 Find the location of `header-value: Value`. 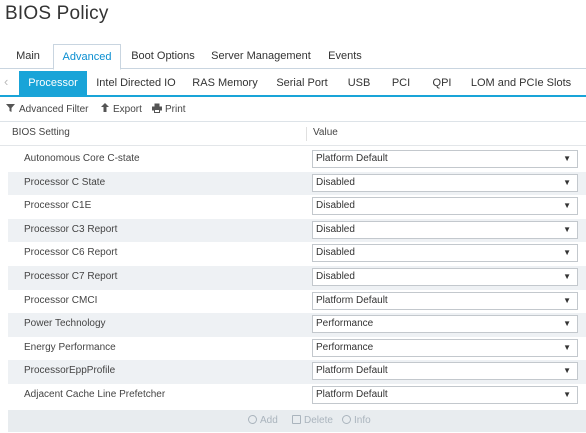

header-value: Value is located at coordinates (325, 132).